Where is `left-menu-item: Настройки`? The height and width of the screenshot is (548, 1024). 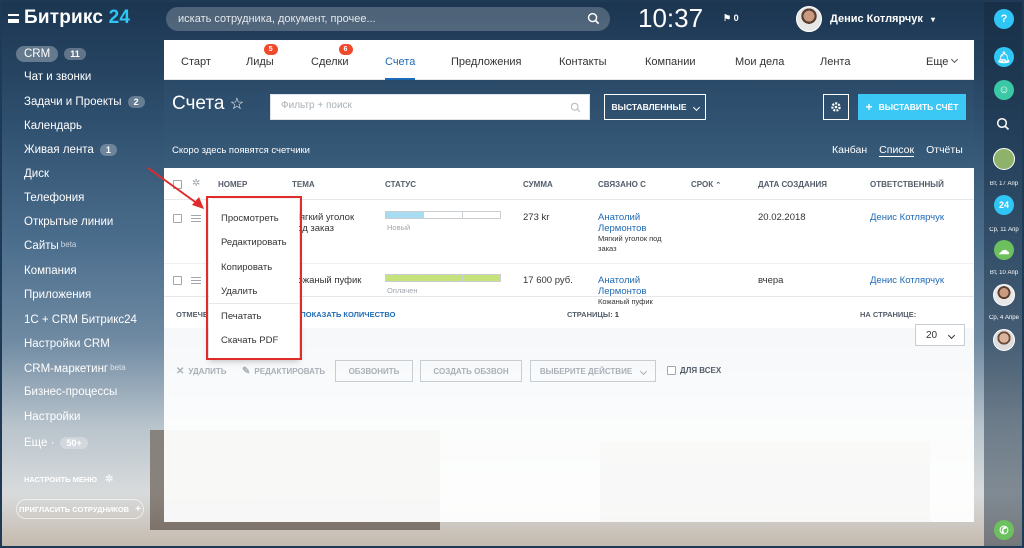 left-menu-item: Настройки is located at coordinates (52, 417).